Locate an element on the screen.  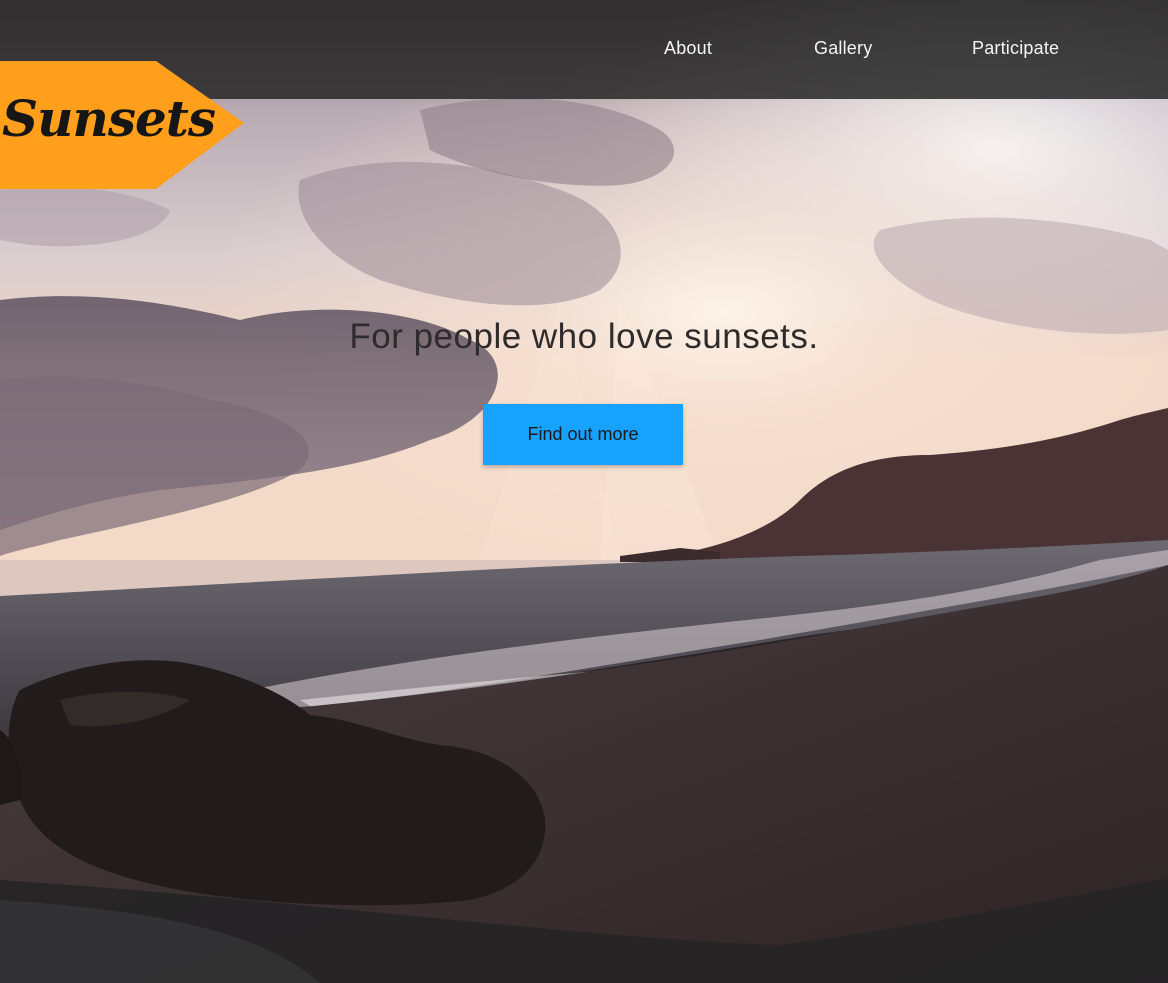
site-logo: Sunsets is located at coordinates (122, 125).